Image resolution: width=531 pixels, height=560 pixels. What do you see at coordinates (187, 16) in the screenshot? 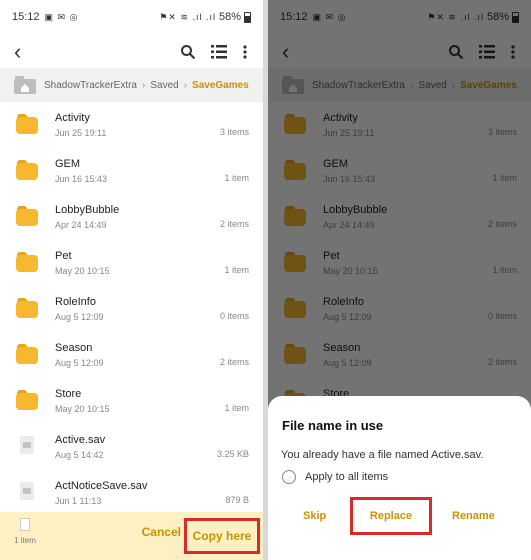
I see `signal-icons: ⚑✕ ≋ .ıl .ıl` at bounding box center [187, 16].